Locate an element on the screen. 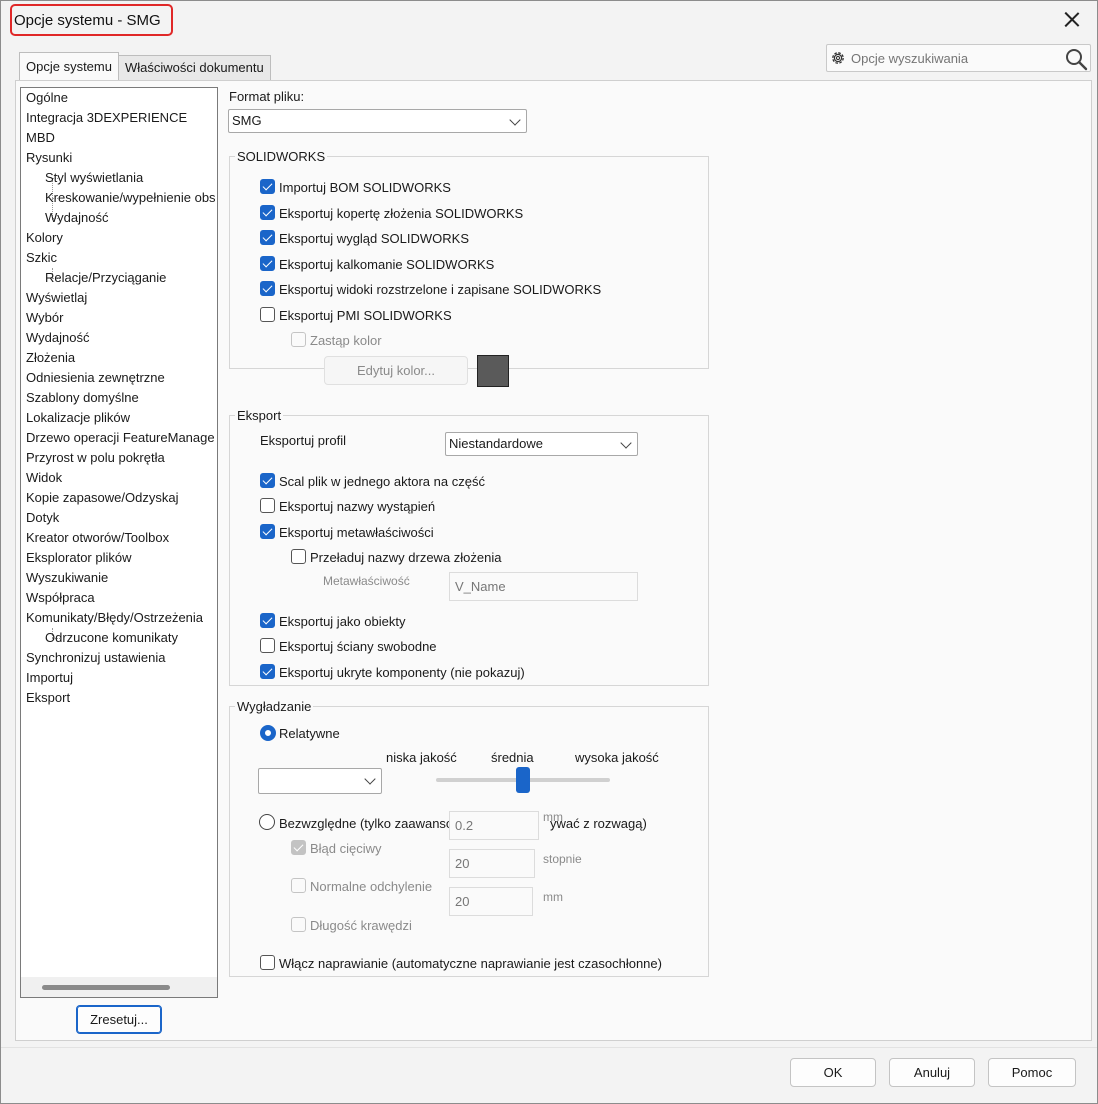 This screenshot has width=1098, height=1104. normal-deviation-field: 20 is located at coordinates (492, 863).